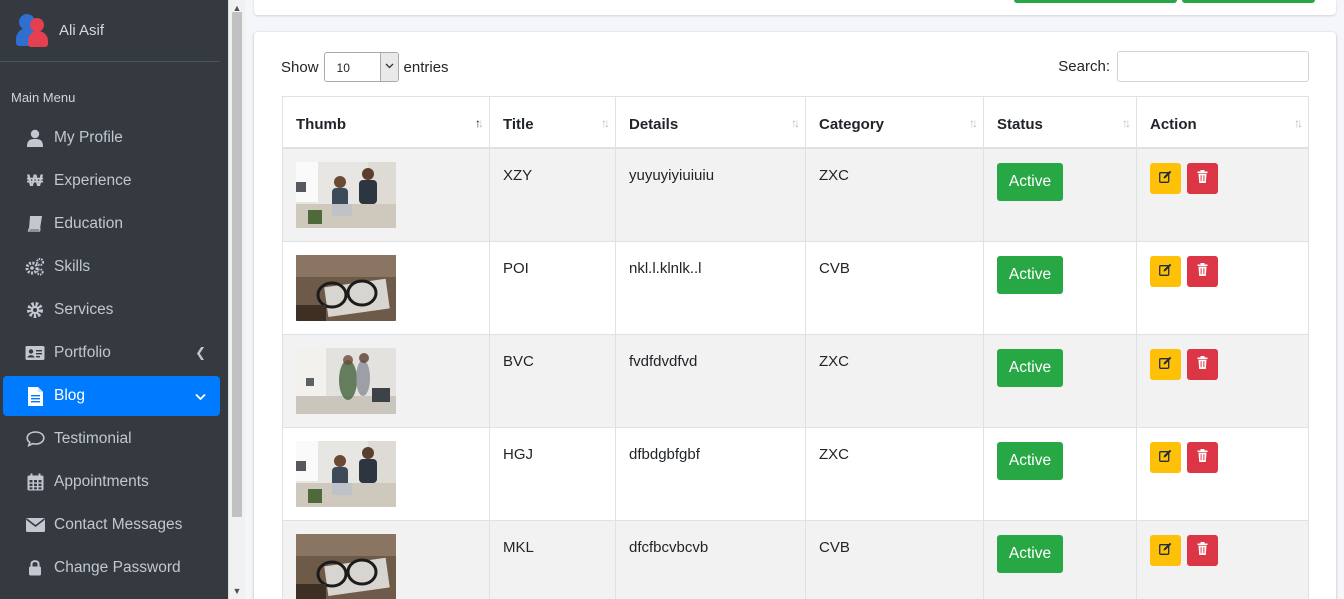  Describe the element at coordinates (553, 123) in the screenshot. I see `column-header-title: Title ↑↓` at that location.